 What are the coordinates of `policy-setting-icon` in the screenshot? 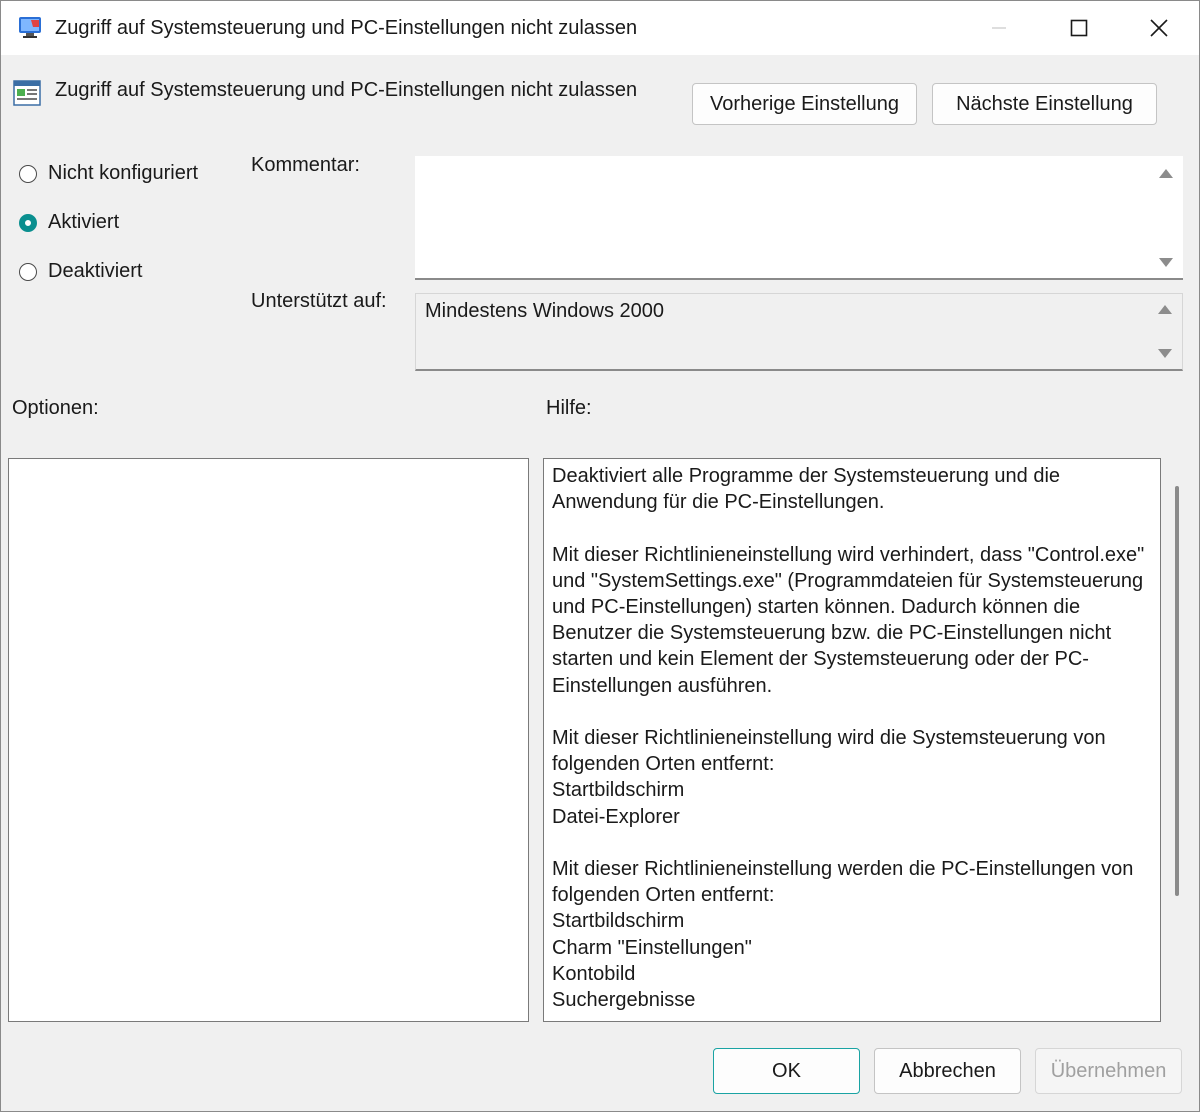 It's located at (27, 93).